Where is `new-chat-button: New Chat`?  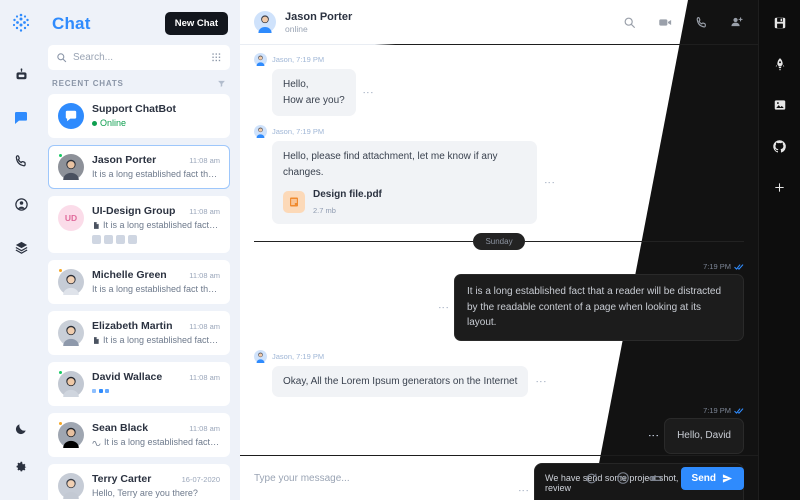 new-chat-button: New Chat is located at coordinates (196, 23).